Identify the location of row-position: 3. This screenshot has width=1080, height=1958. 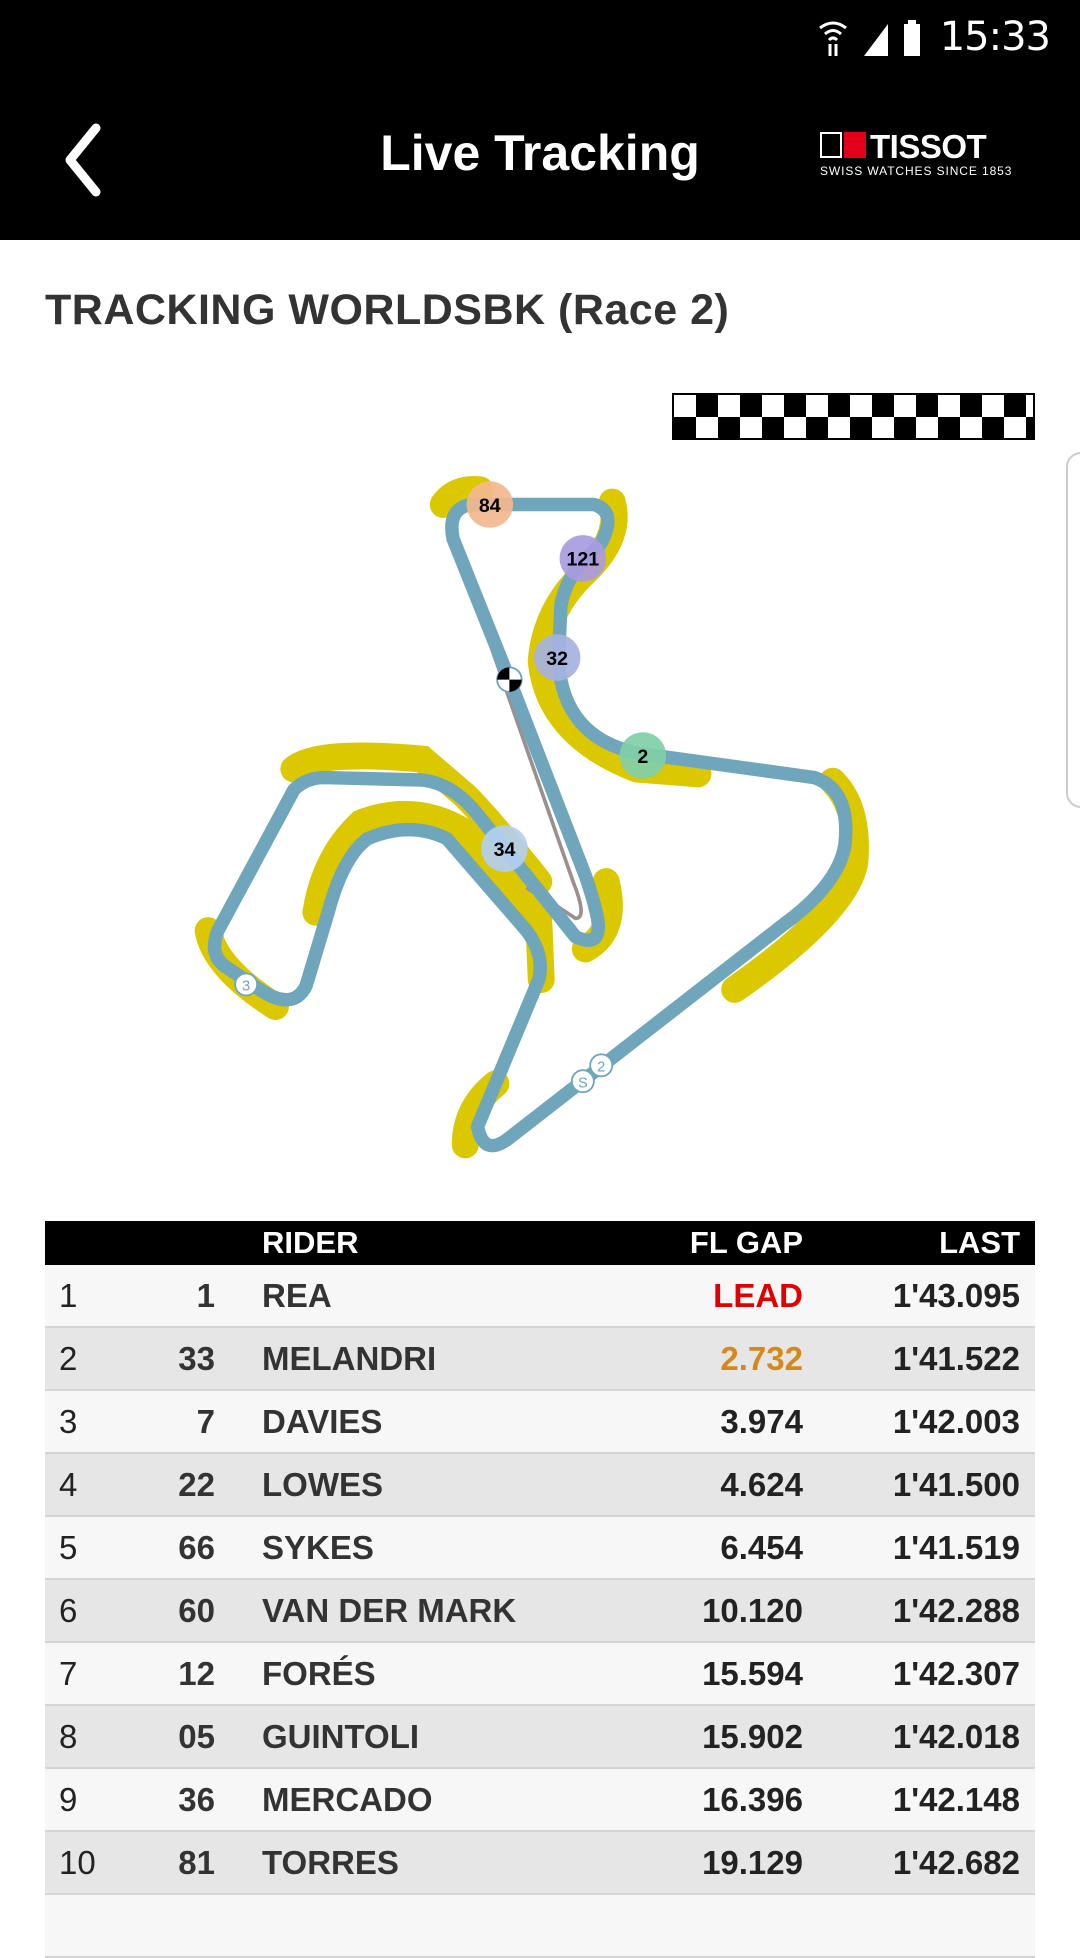
(68, 1421).